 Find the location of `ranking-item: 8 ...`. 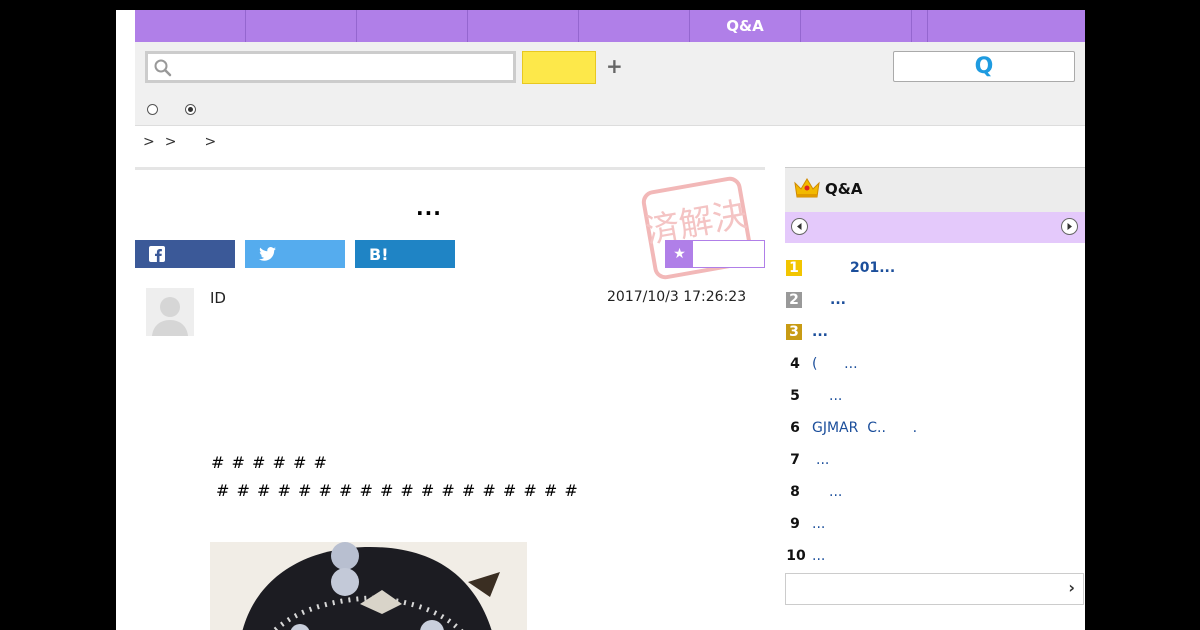

ranking-item: 8 ... is located at coordinates (935, 493).